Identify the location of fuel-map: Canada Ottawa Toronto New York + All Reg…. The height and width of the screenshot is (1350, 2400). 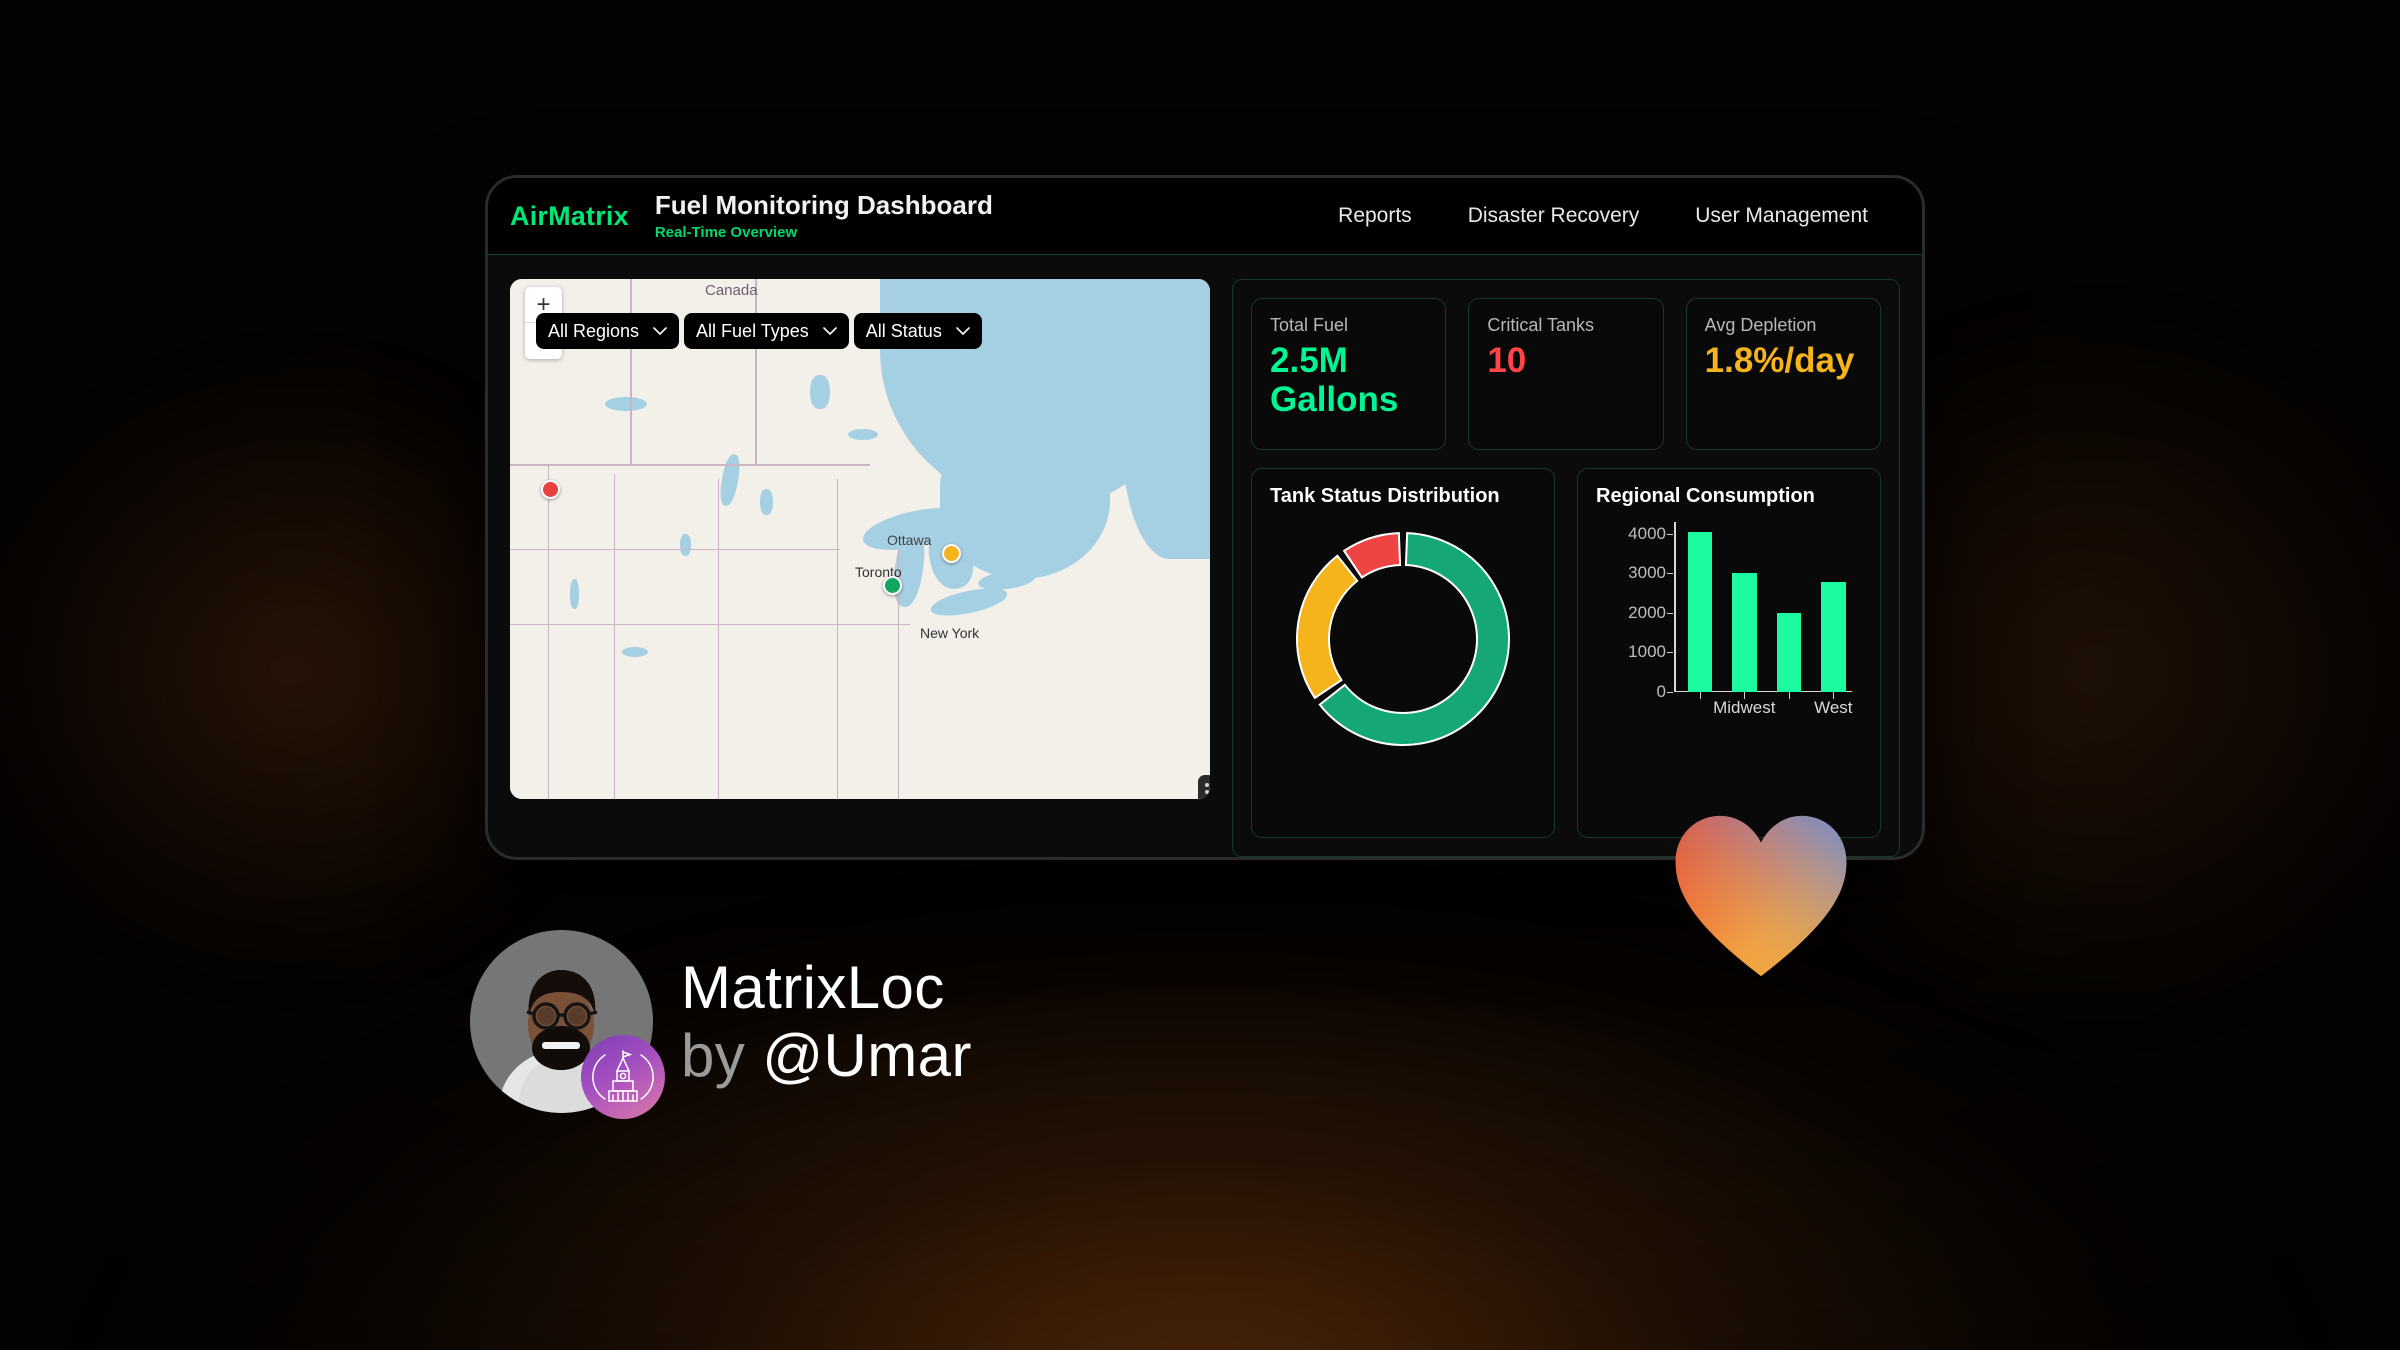
(860, 539).